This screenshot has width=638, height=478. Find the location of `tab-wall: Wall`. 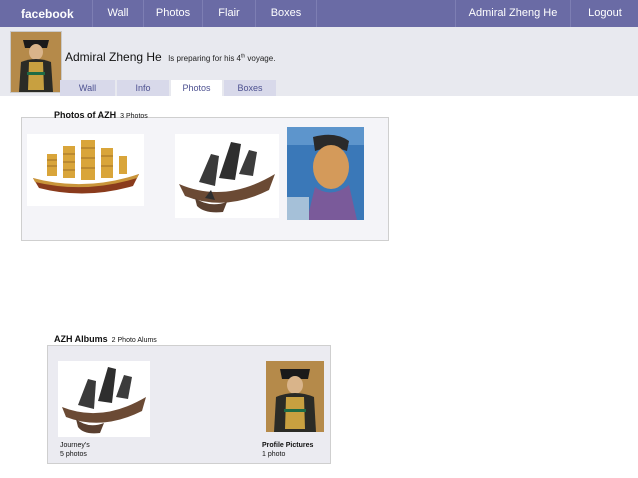

tab-wall: Wall is located at coordinates (87, 88).